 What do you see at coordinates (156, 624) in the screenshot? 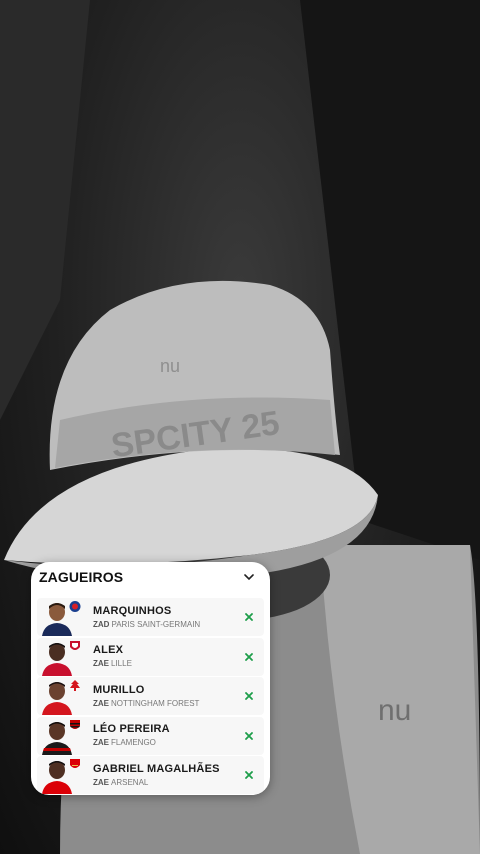
I see `player-club: PARIS SAINT-GERMAIN` at bounding box center [156, 624].